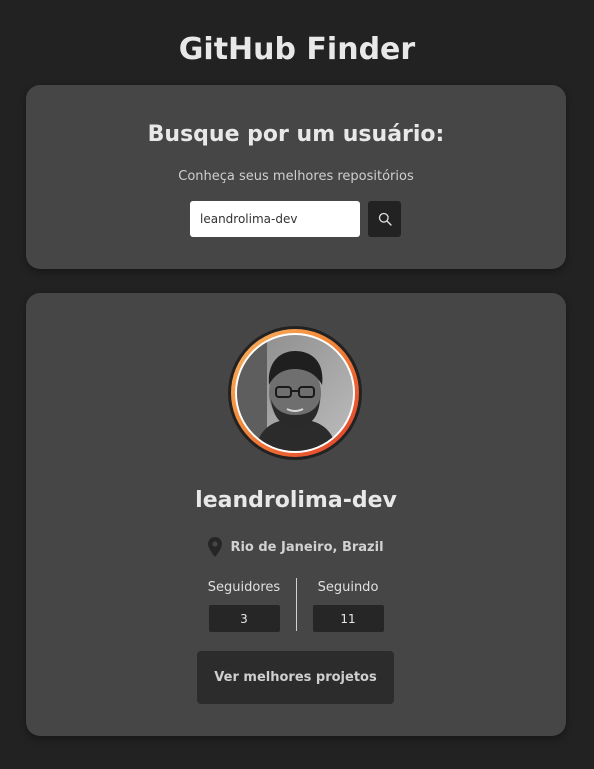 The height and width of the screenshot is (769, 594). I want to click on profile-stats: Seguidores 3 Seguindo 11, so click(296, 605).